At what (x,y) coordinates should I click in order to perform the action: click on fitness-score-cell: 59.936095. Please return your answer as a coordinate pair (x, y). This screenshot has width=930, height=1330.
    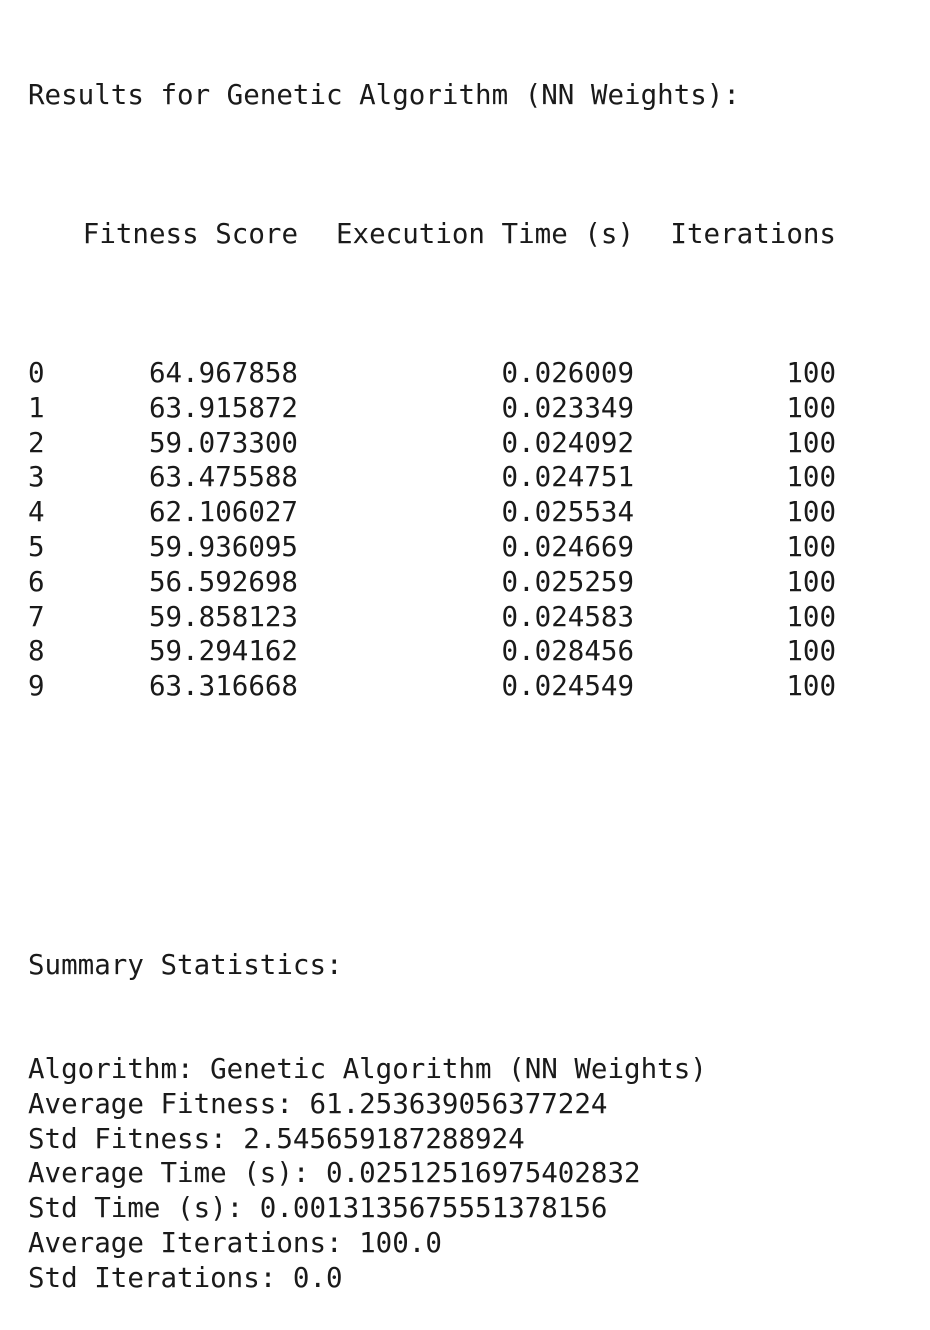
    Looking at the image, I should click on (223, 546).